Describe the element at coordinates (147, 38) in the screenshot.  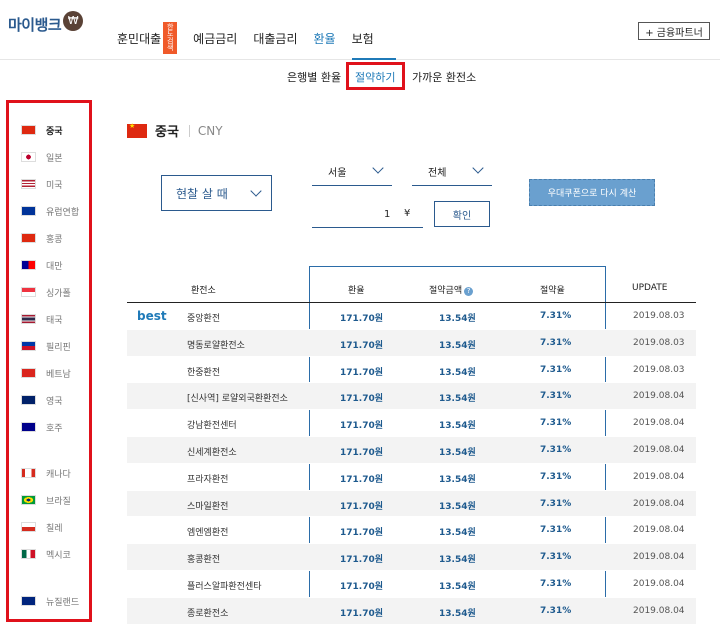
I see `nav-item-loan: 훈민대출 한도 검색` at that location.